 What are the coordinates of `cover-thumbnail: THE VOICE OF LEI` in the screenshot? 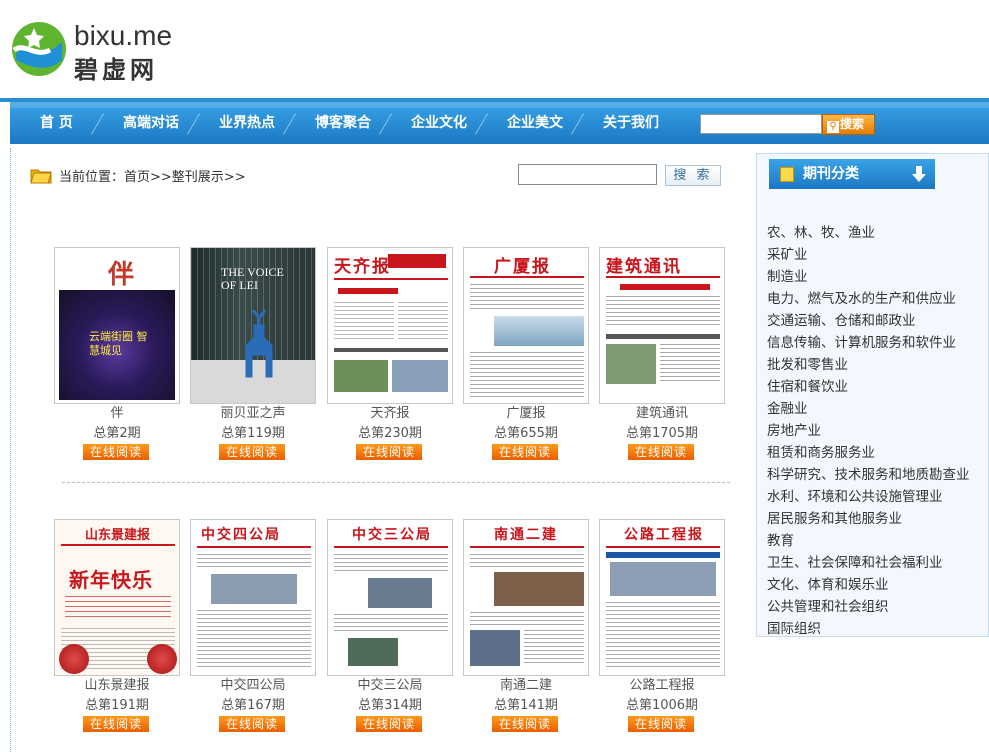 It's located at (253, 325).